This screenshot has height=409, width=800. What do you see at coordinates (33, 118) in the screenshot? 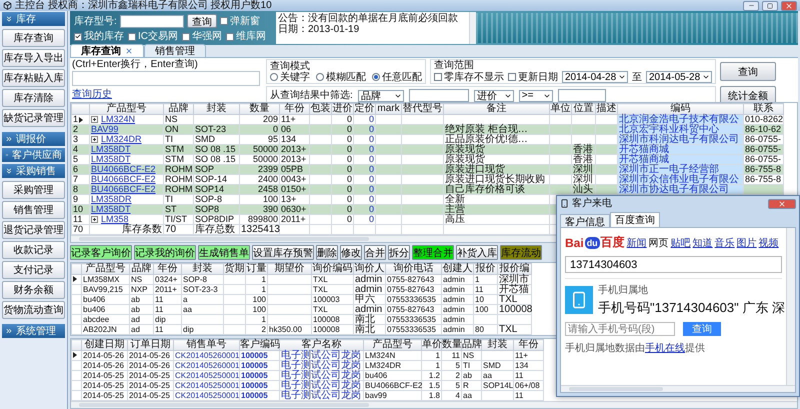
I see `sidebar-button: 缺货记录管理` at bounding box center [33, 118].